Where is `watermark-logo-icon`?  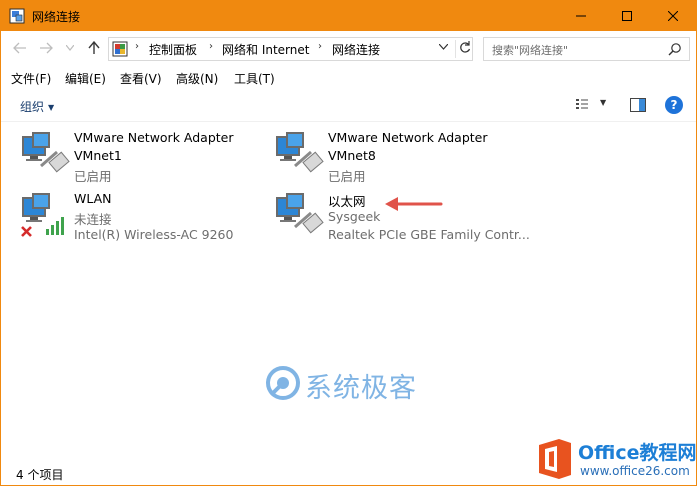
watermark-logo-icon is located at coordinates (283, 383).